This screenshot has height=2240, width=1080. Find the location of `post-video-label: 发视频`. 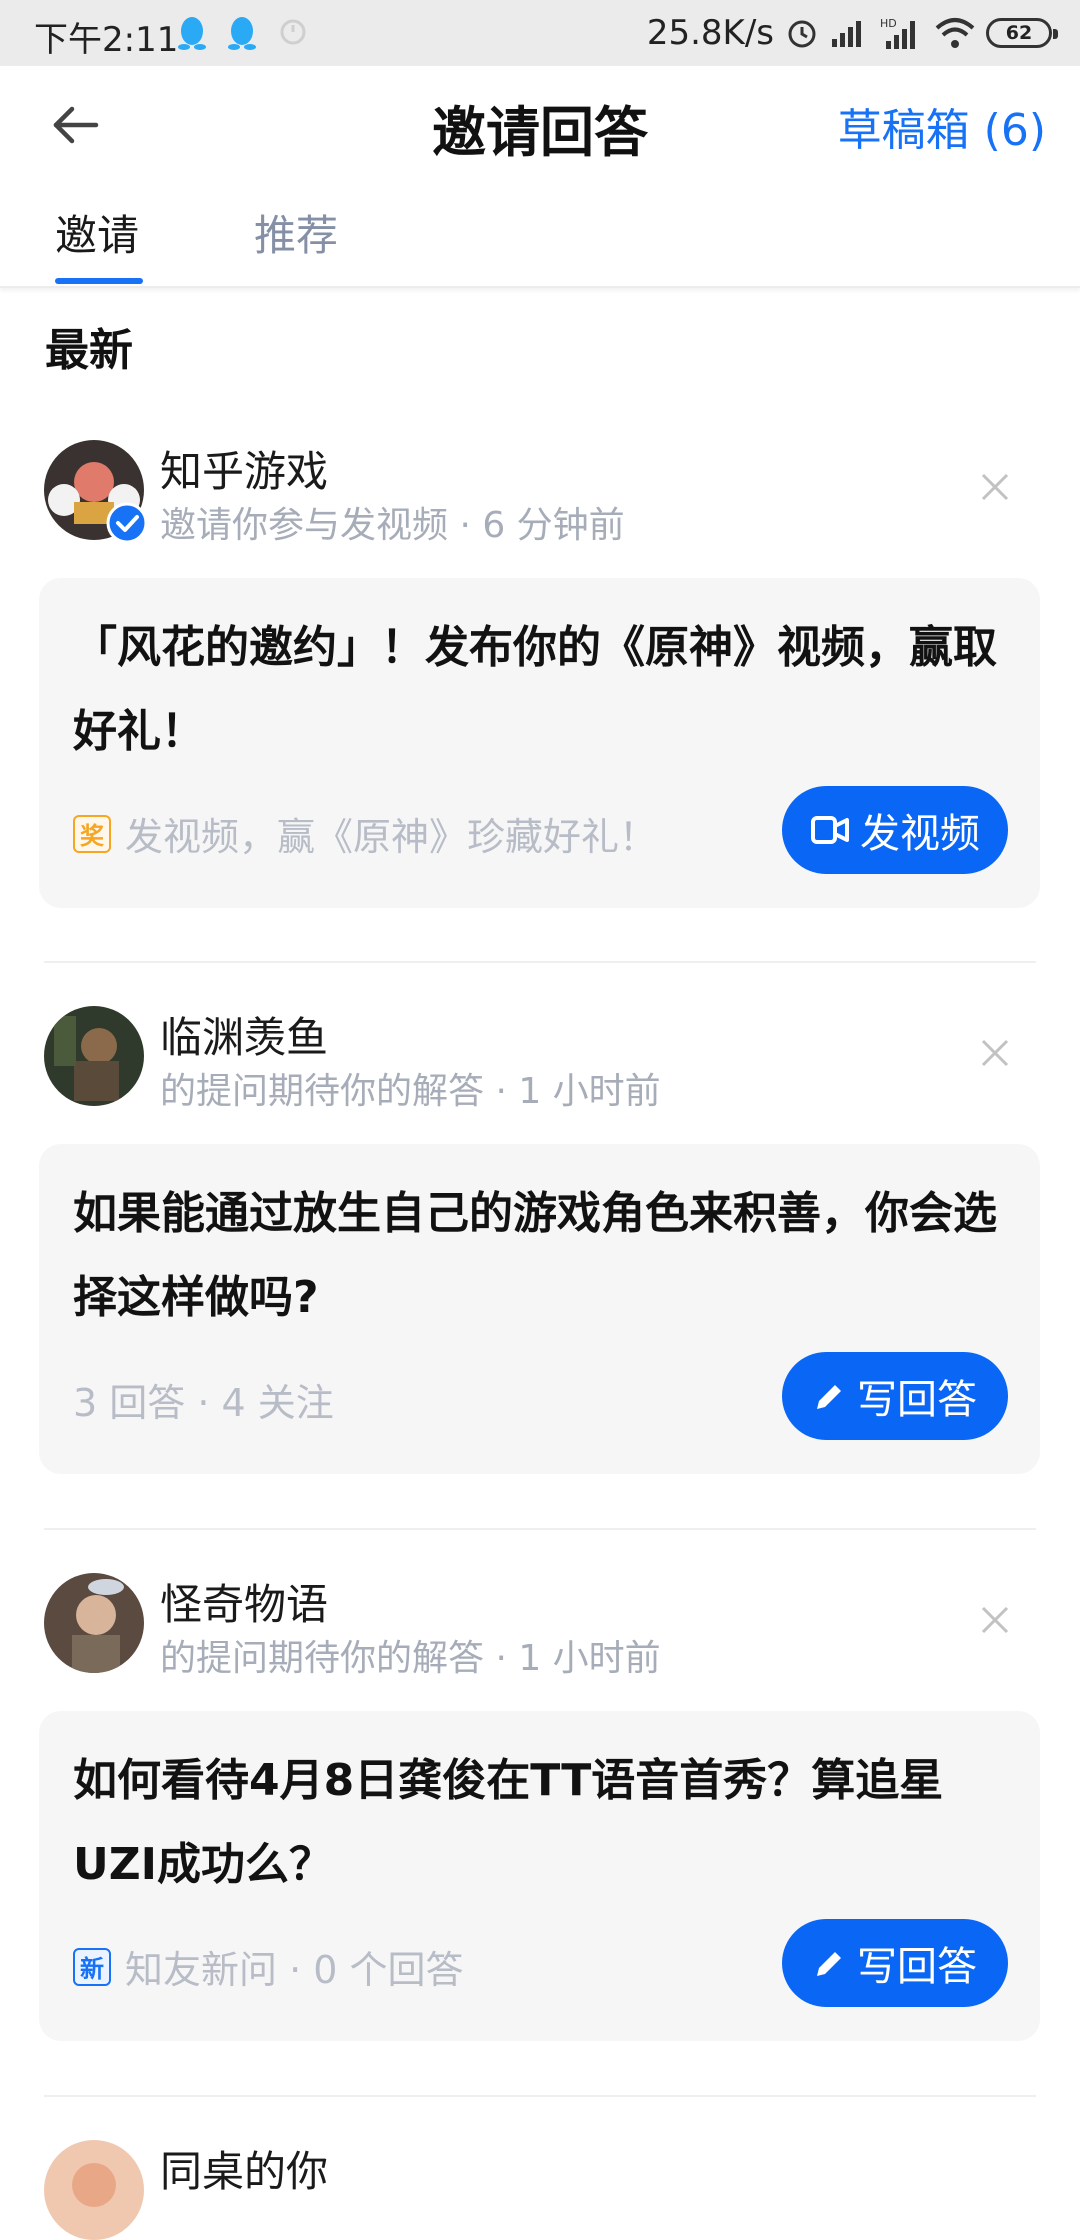

post-video-label: 发视频 is located at coordinates (920, 834).